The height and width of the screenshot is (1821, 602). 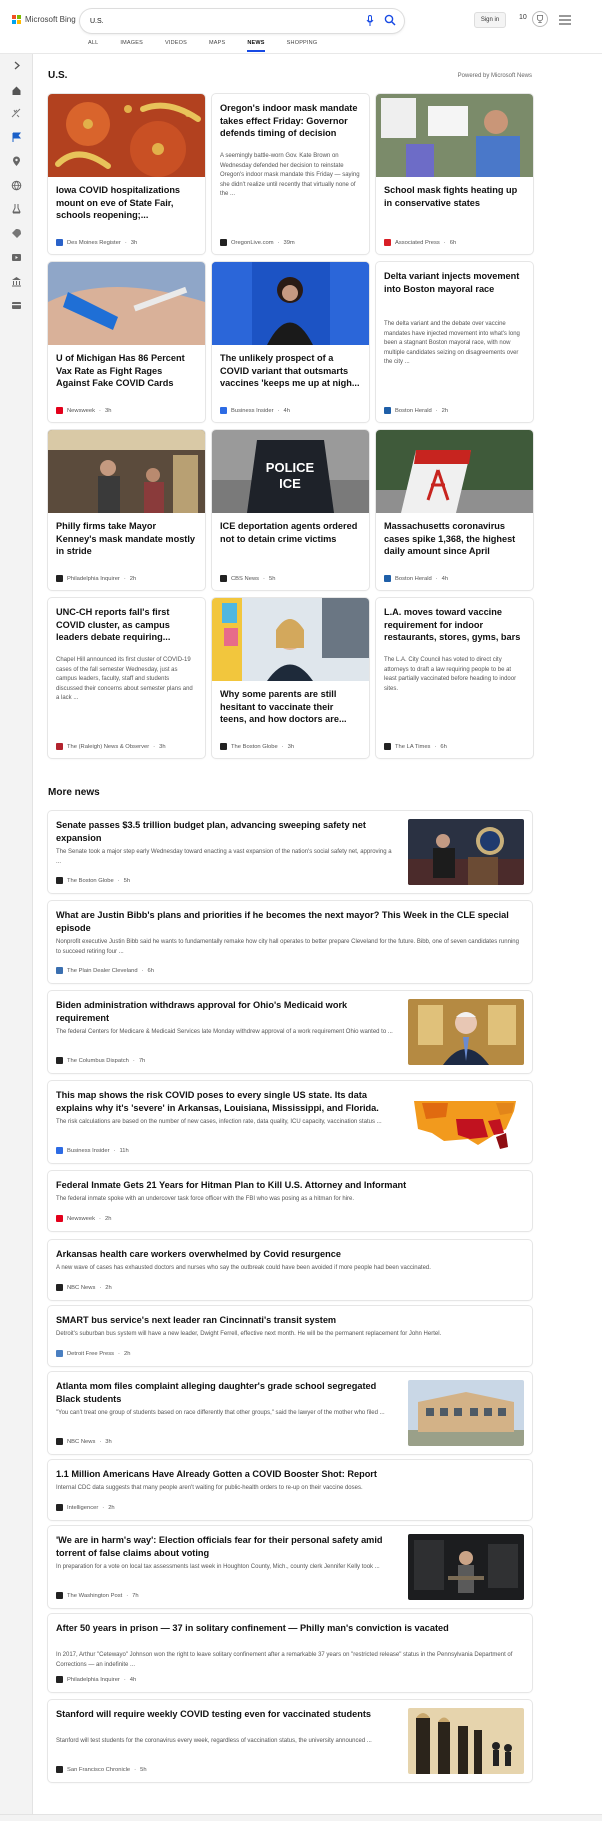 I want to click on doctor-image, so click(x=290, y=639).